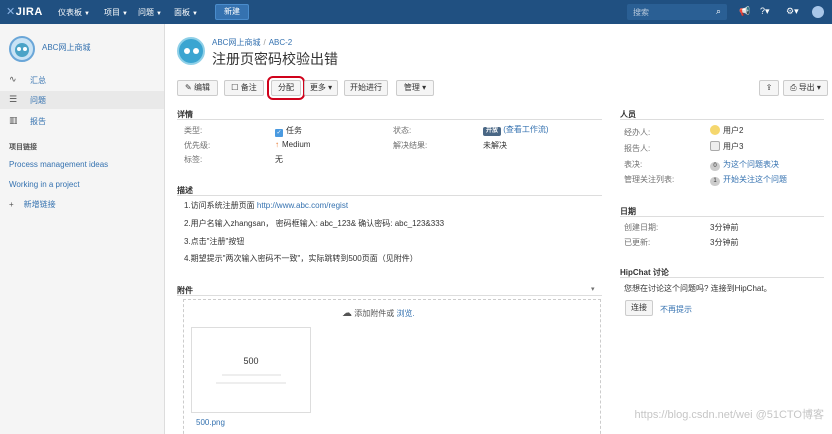  What do you see at coordinates (32, 204) in the screenshot?
I see `add-link-button: + 新增链接` at bounding box center [32, 204].